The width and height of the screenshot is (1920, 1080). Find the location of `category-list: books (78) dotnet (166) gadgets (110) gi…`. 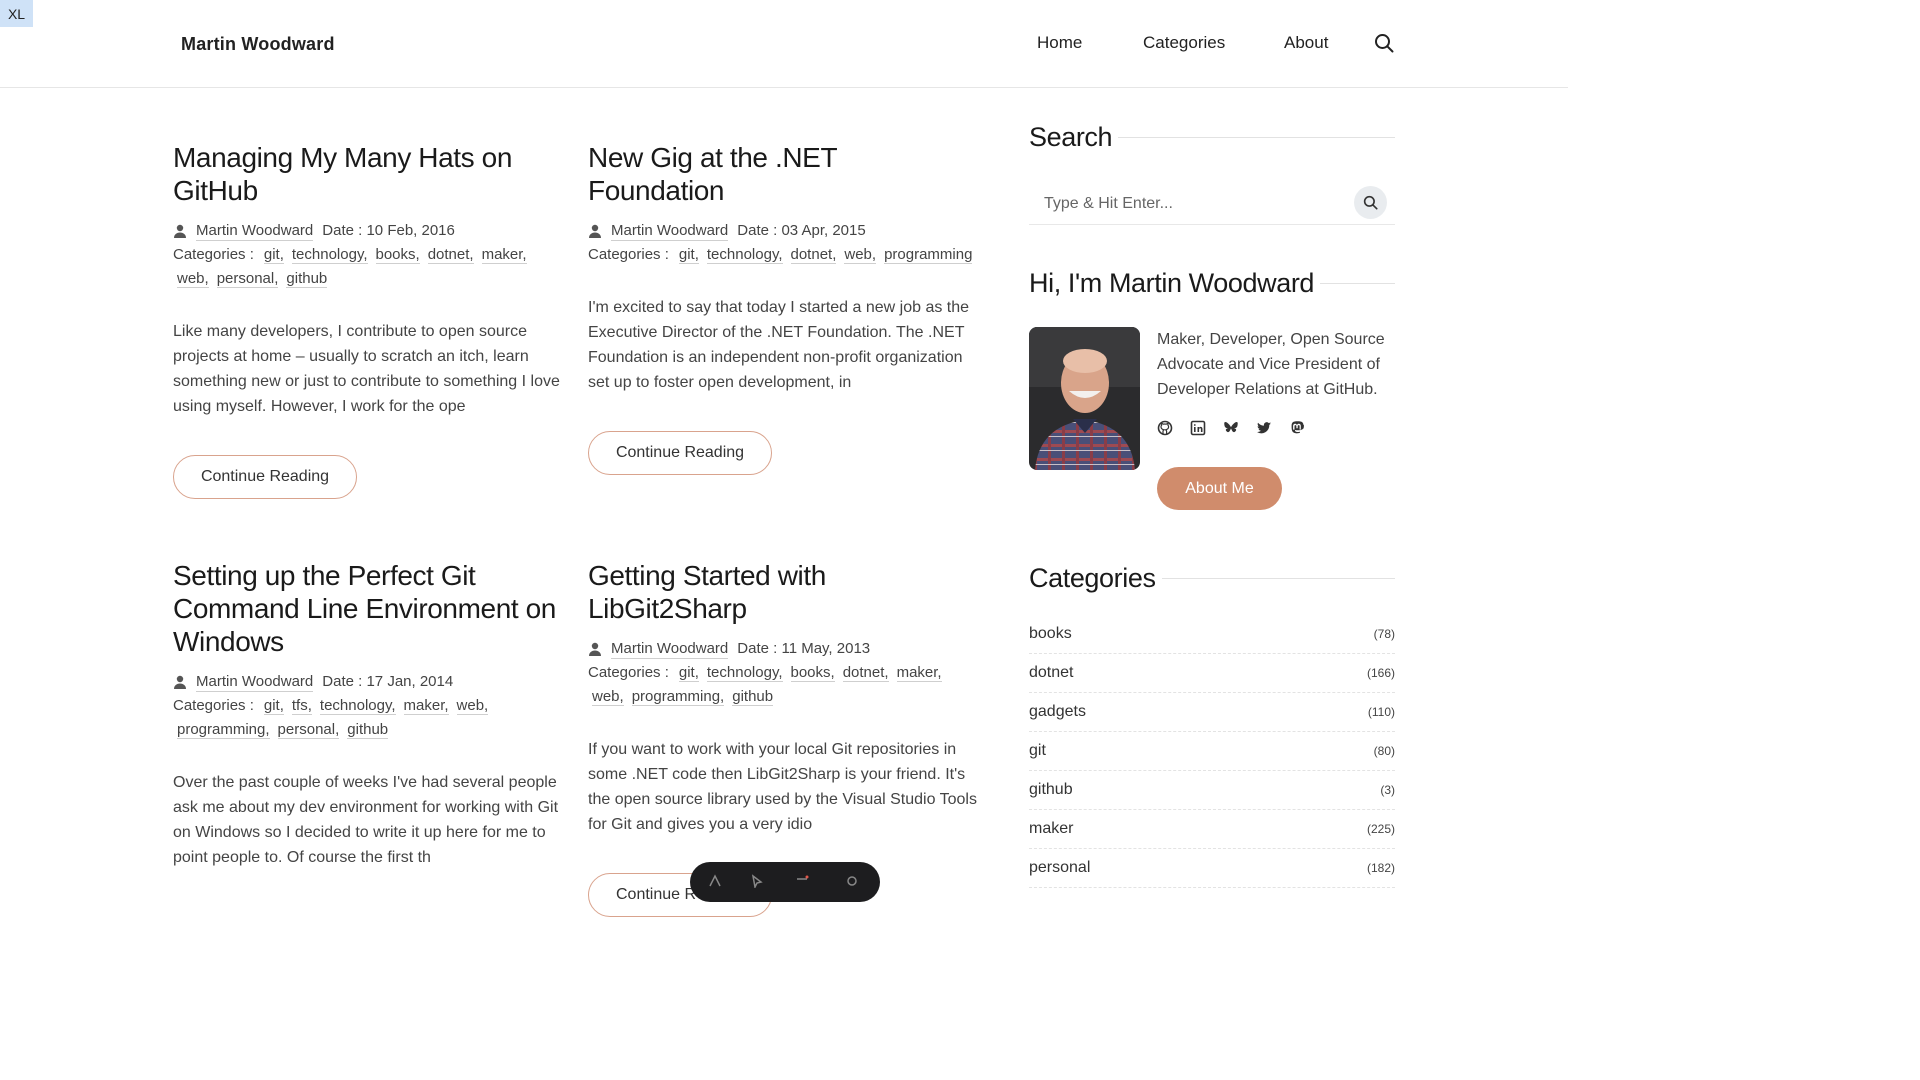

category-list: books (78) dotnet (166) gadgets (110) gi… is located at coordinates (1212, 751).